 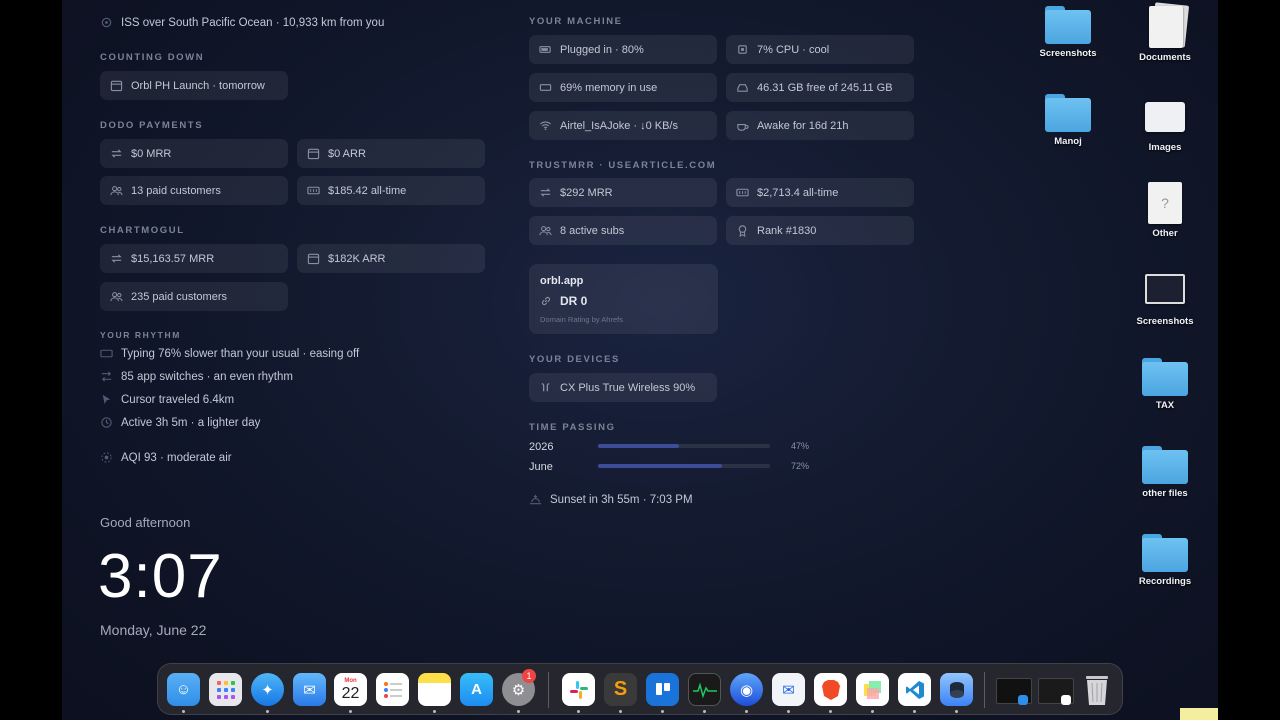 I want to click on finder-icon: ☺, so click(x=183, y=689).